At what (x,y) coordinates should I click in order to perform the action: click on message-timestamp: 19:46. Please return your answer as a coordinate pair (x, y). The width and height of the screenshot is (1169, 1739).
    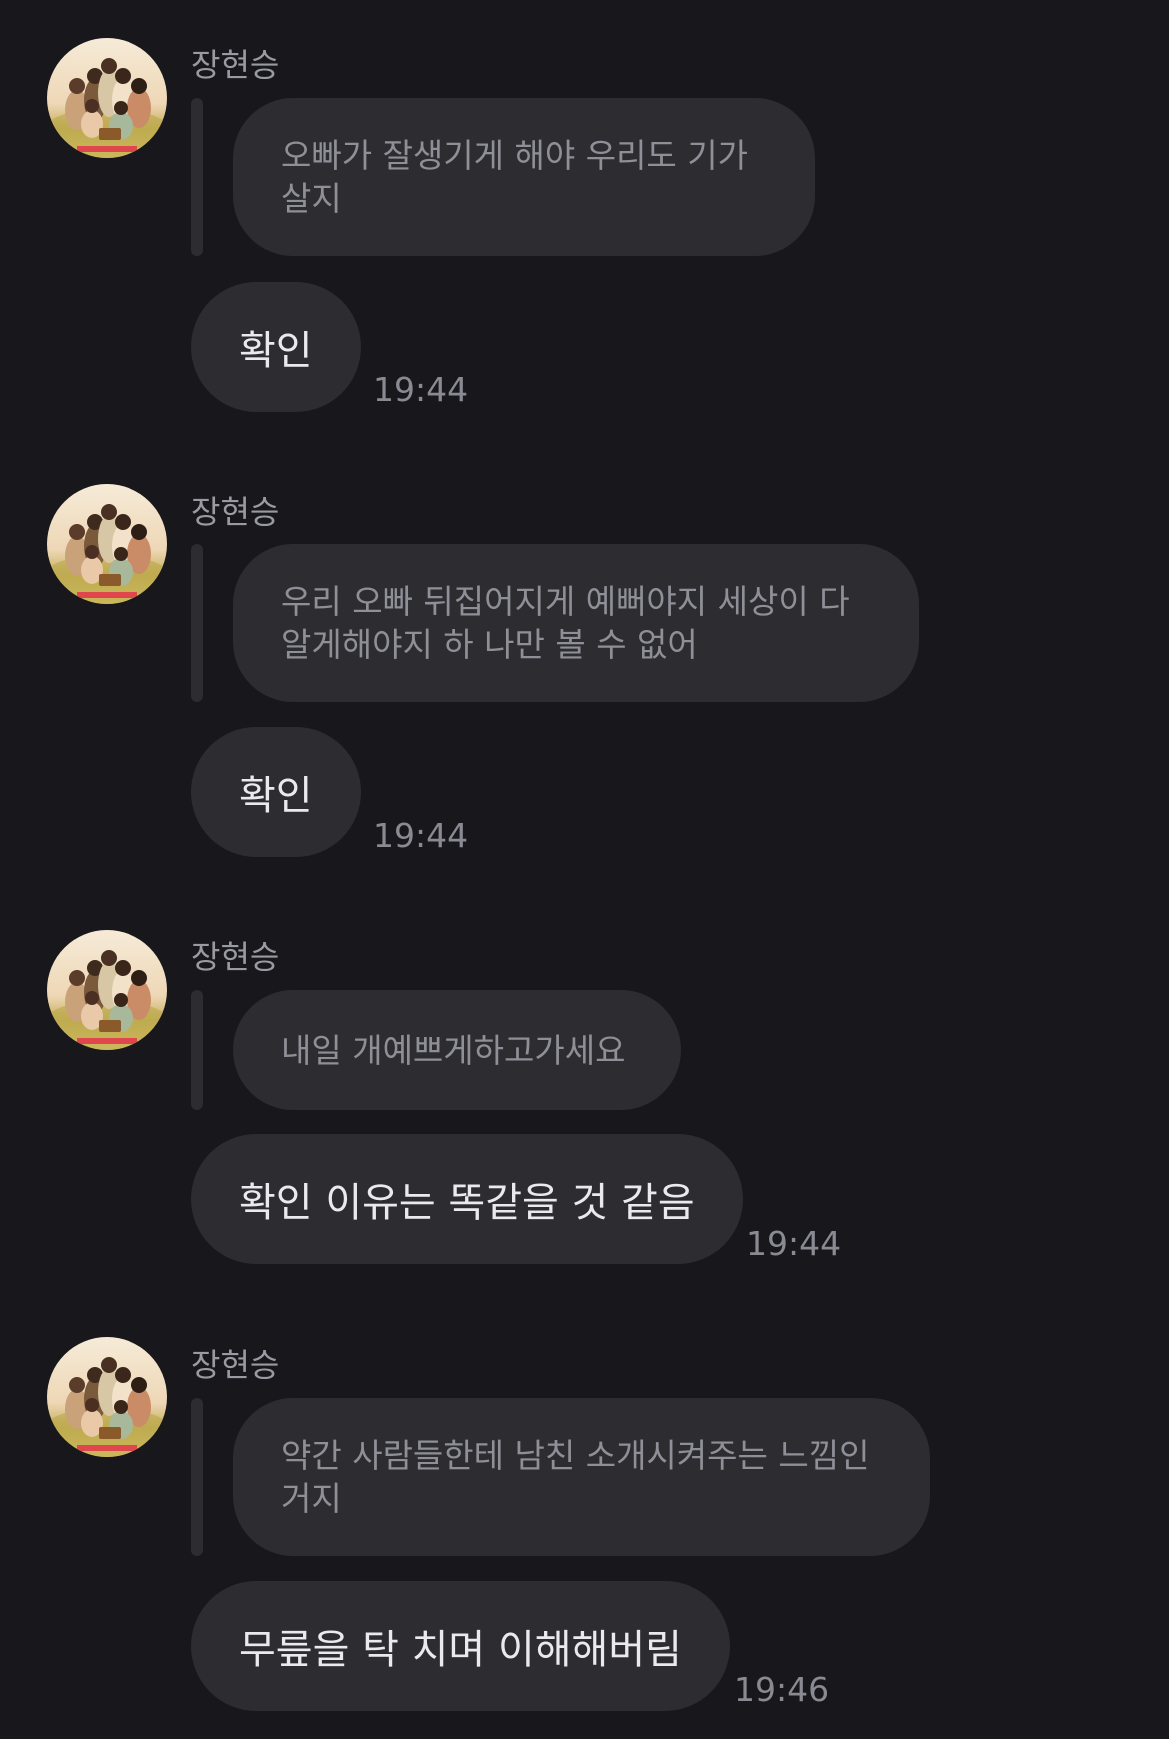
    Looking at the image, I should click on (782, 1689).